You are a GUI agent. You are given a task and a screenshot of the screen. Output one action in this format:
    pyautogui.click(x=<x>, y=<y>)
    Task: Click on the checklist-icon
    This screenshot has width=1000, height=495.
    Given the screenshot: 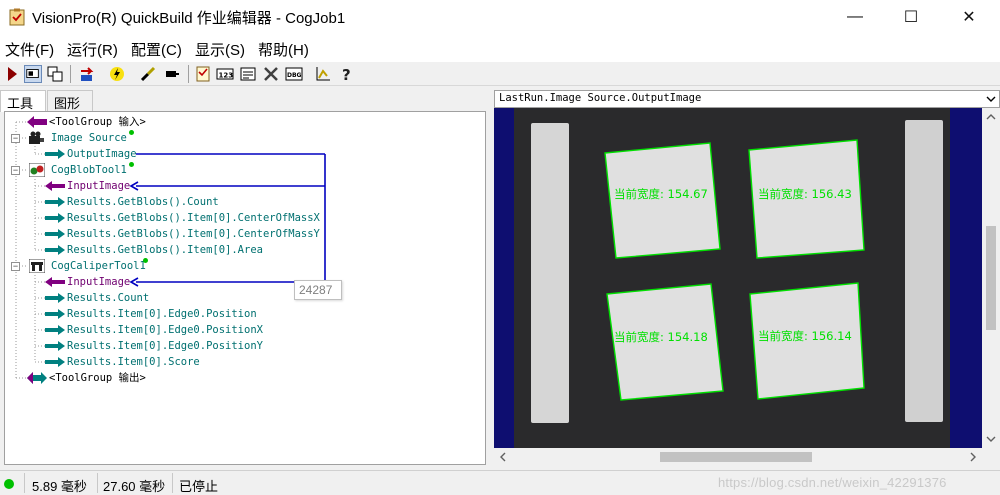 What is the action you would take?
    pyautogui.click(x=203, y=74)
    